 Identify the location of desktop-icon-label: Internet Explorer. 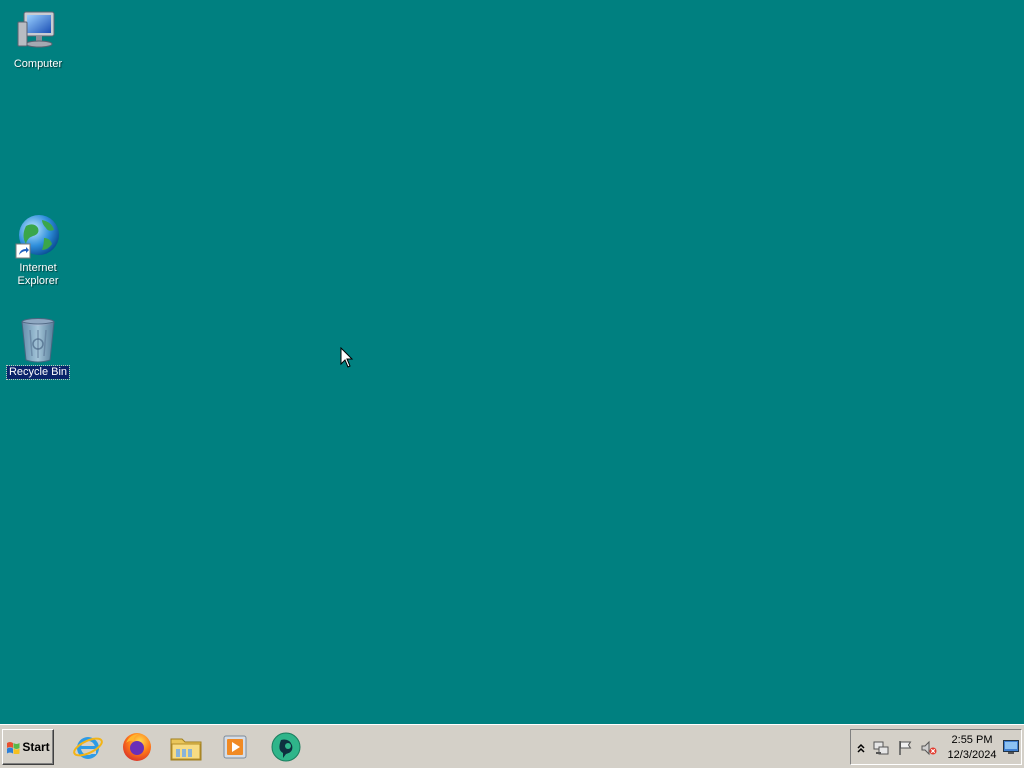
(38, 274).